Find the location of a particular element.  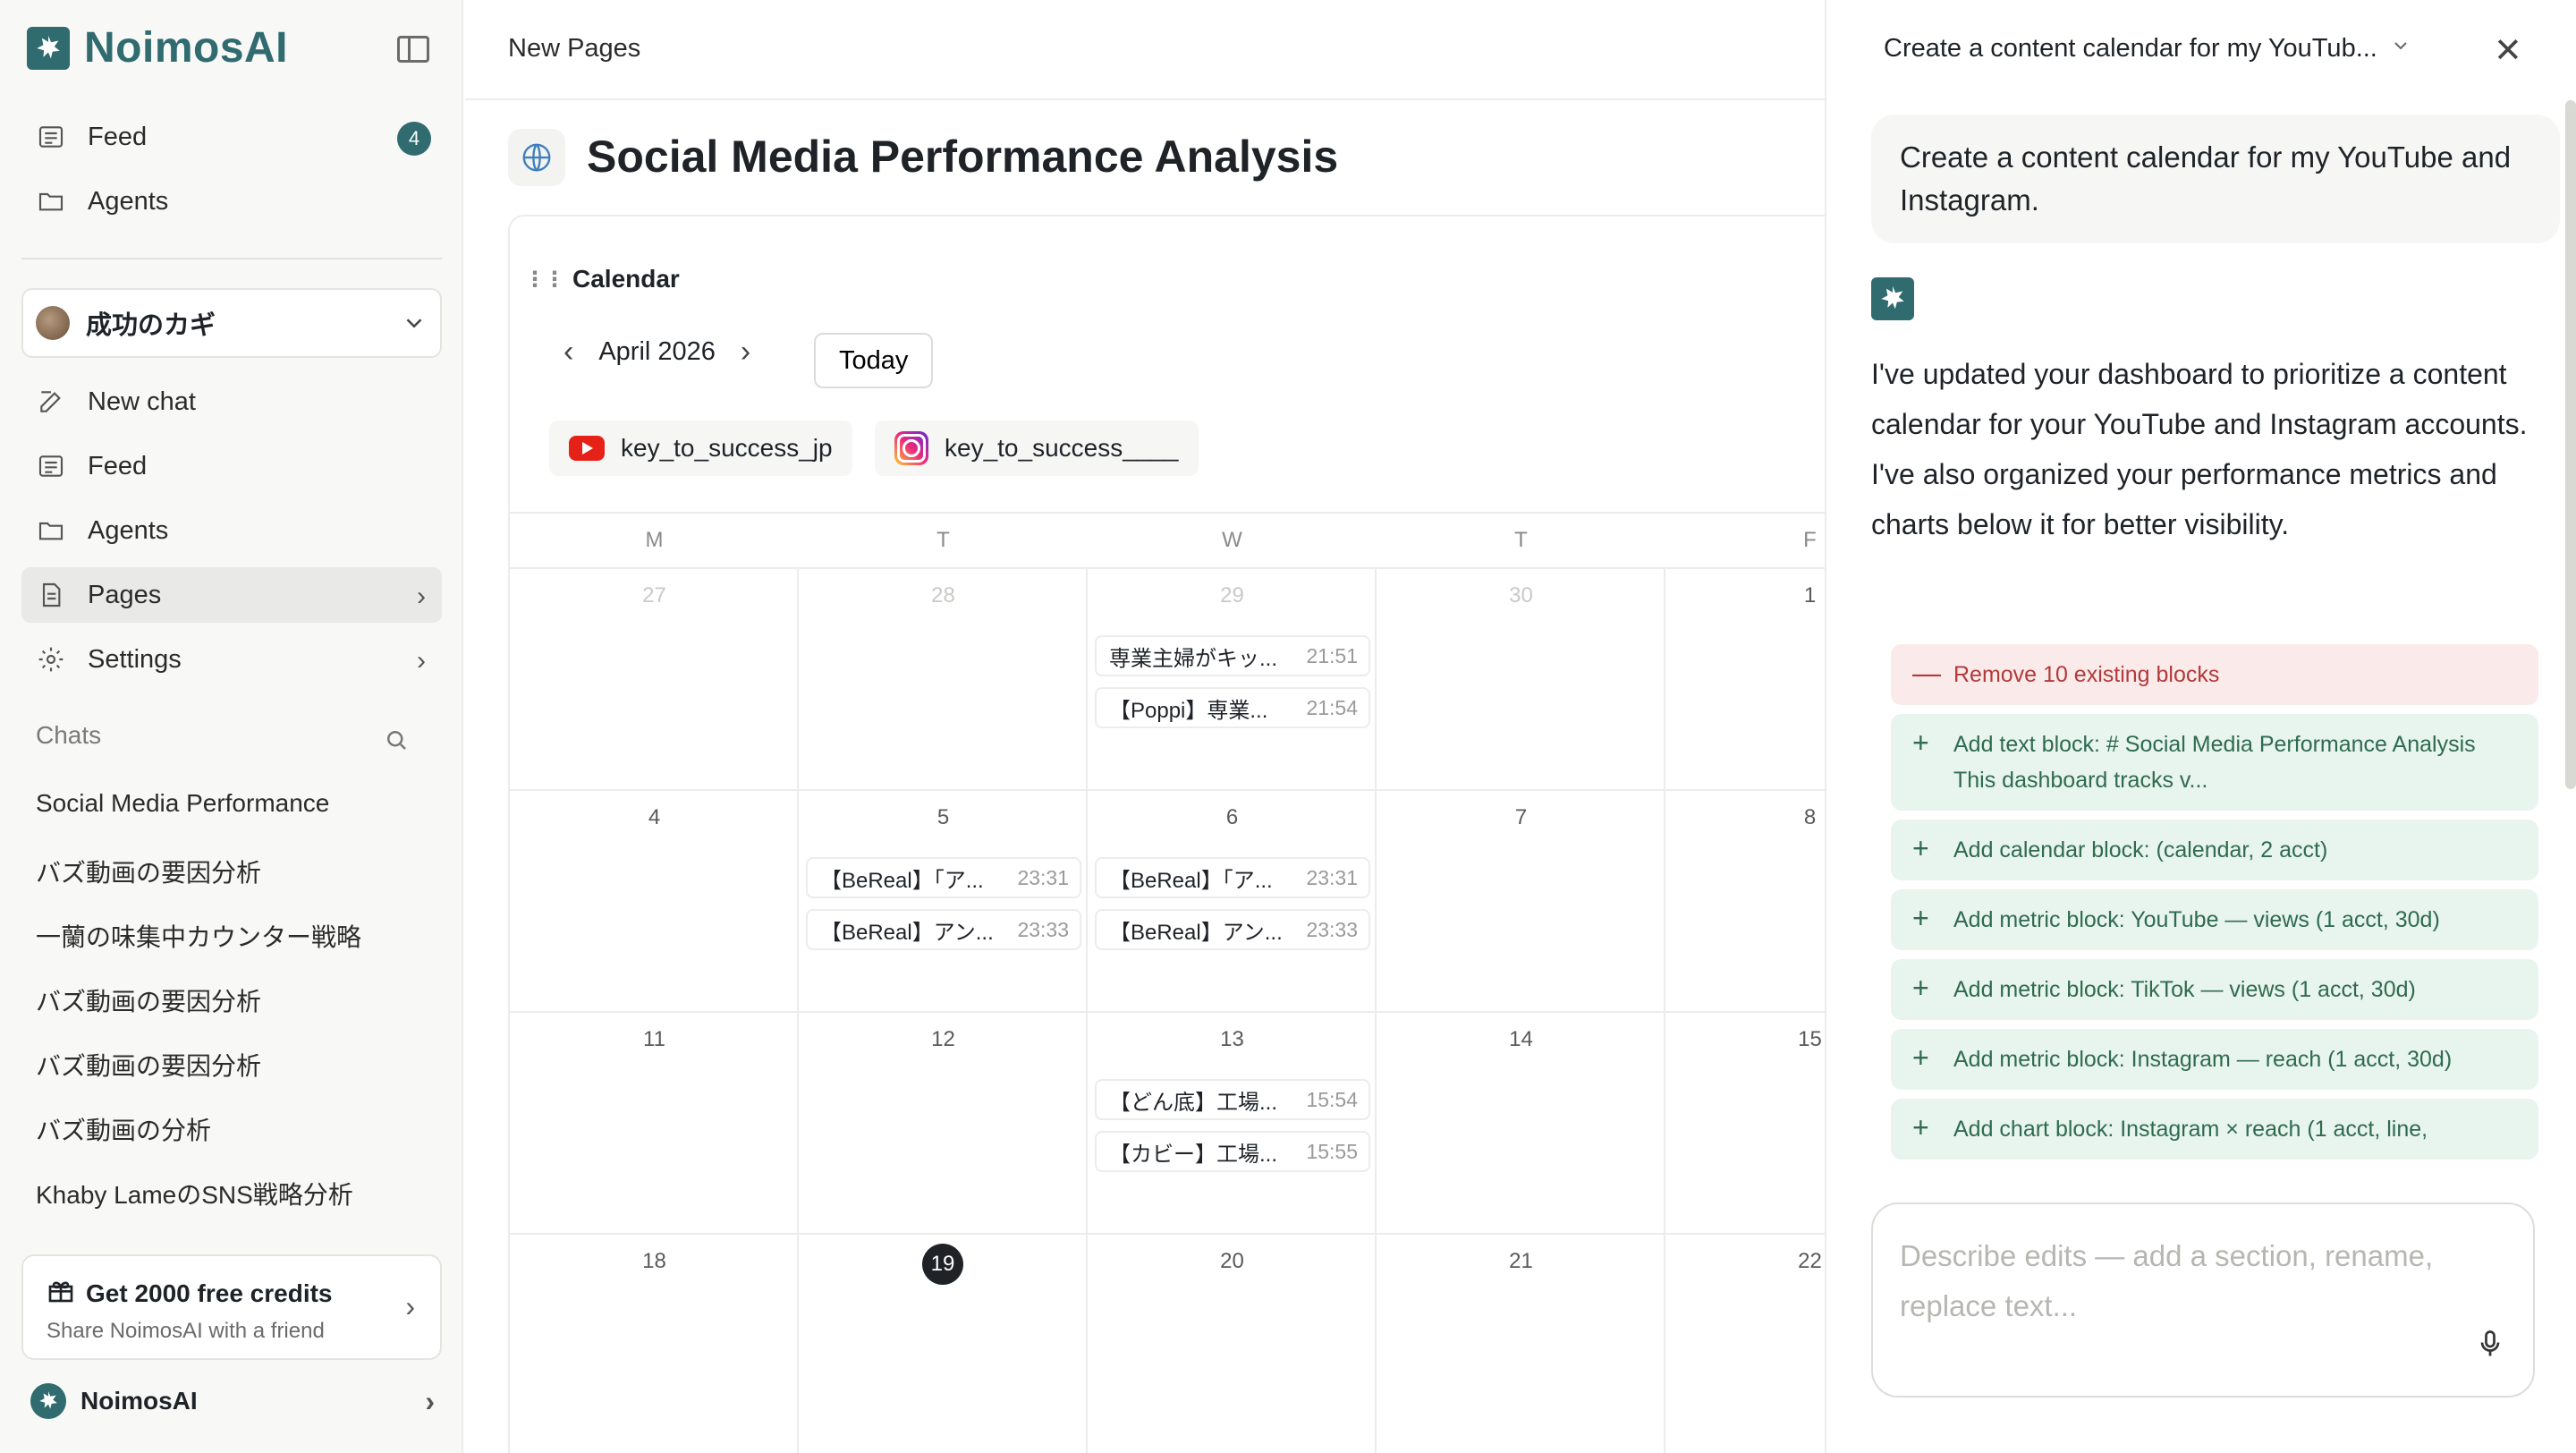

feed-icon is located at coordinates (51, 137).